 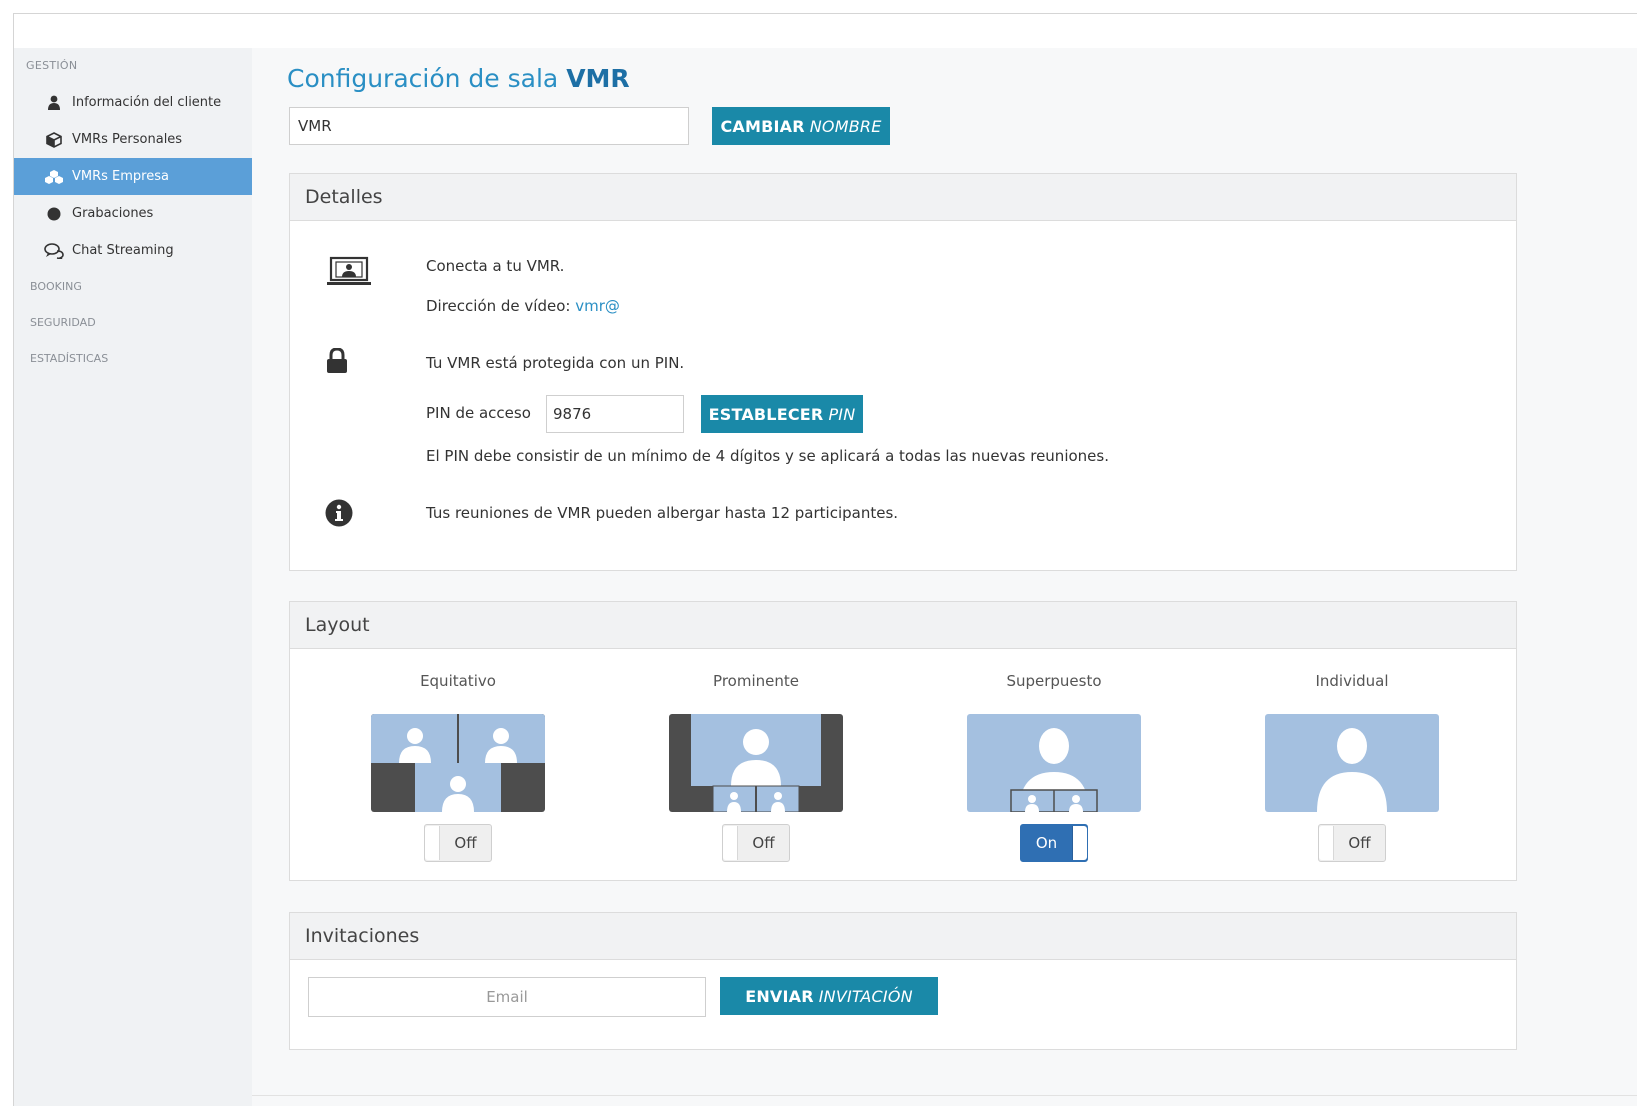 What do you see at coordinates (825, 31) in the screenshot?
I see `top-bar` at bounding box center [825, 31].